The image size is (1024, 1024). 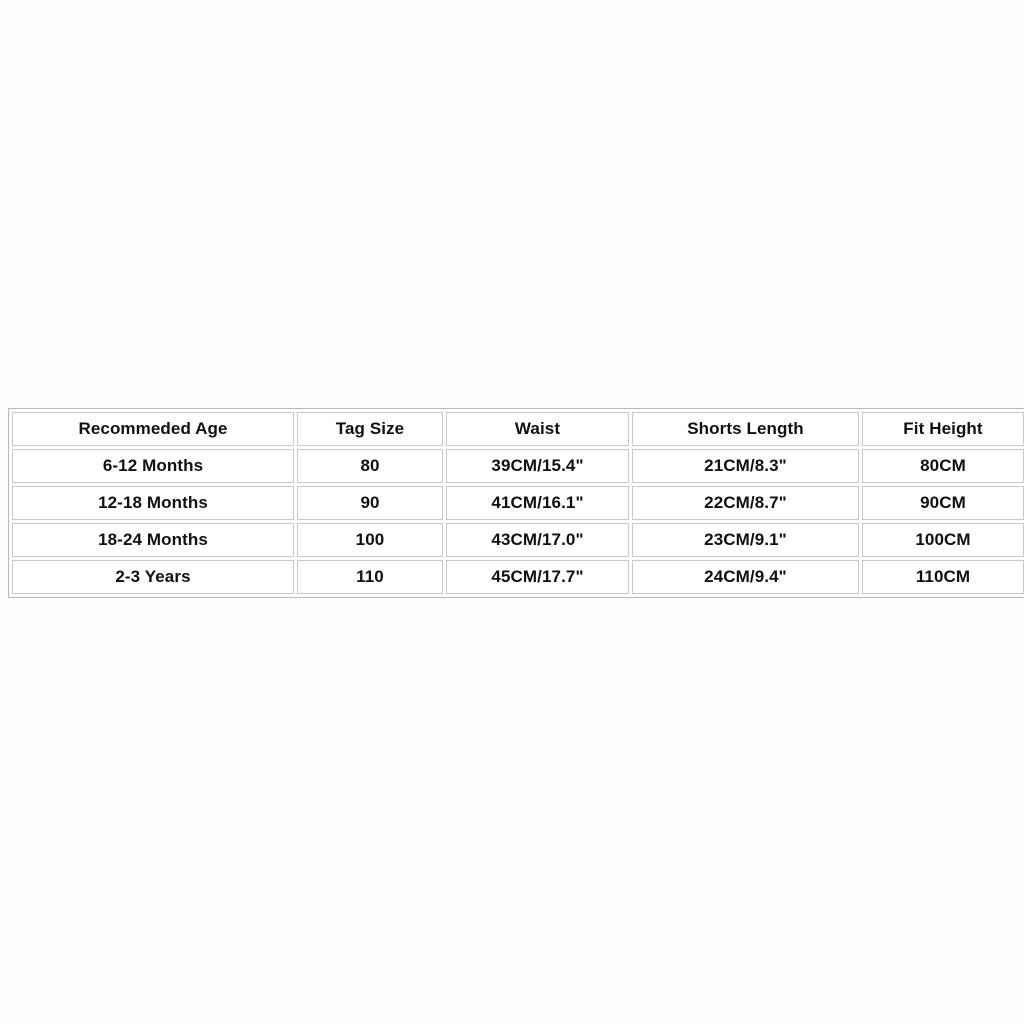 I want to click on cell-waist: 41CM/16.1", so click(x=537, y=503).